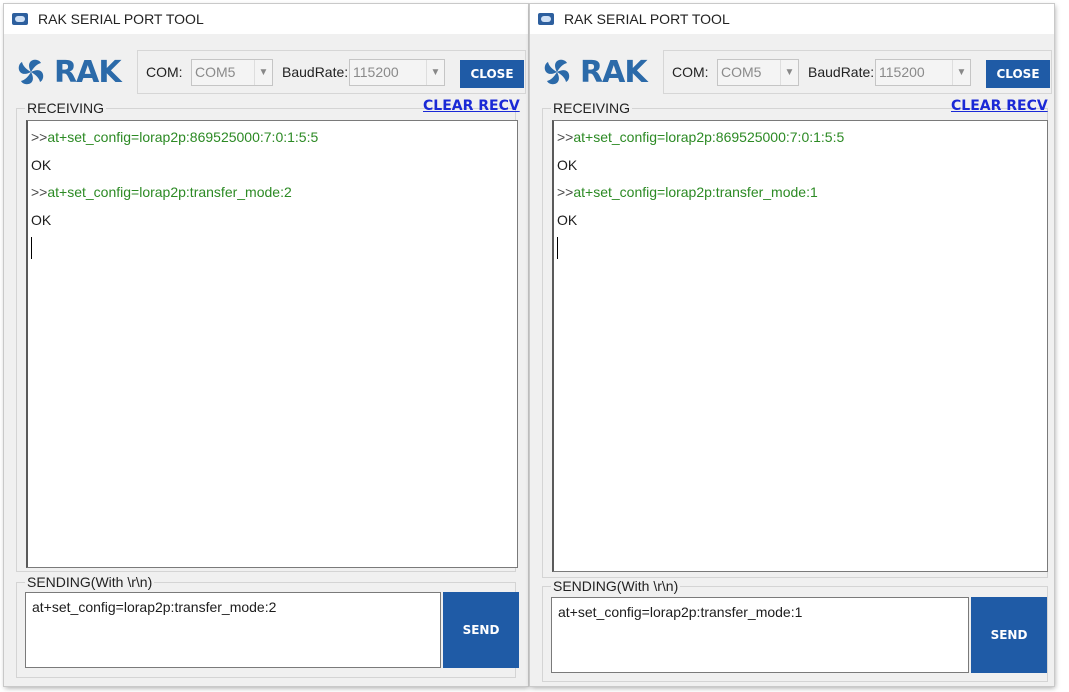 The image size is (1069, 692). Describe the element at coordinates (760, 635) in the screenshot. I see `send-input: at+set_config=lorap2p:transfer_mode:1` at that location.